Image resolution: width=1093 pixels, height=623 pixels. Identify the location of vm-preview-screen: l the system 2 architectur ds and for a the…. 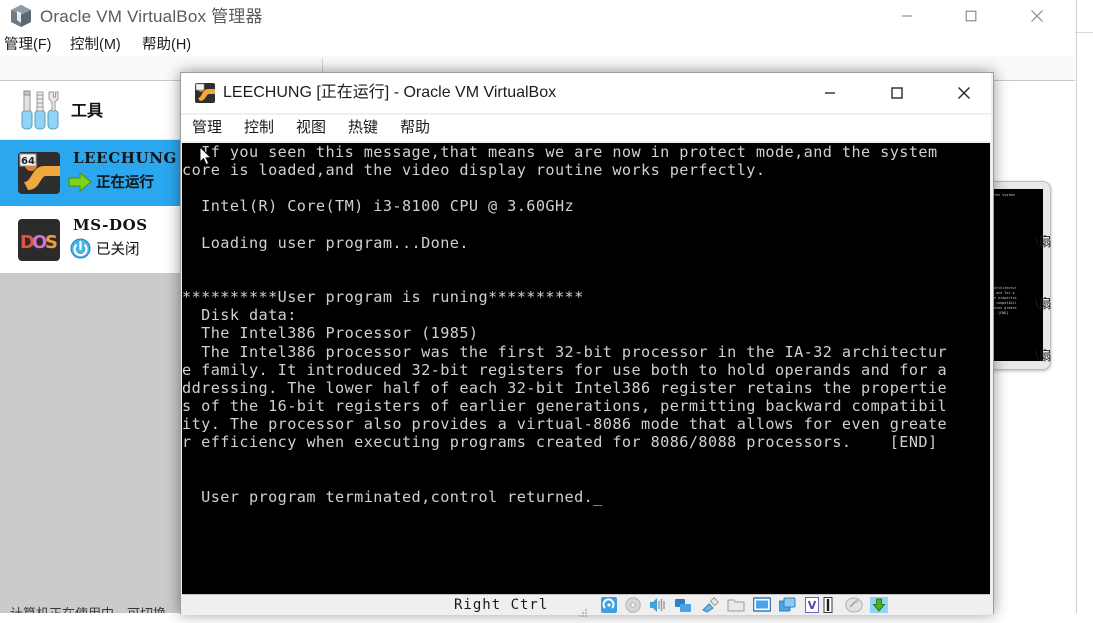
(1016, 275).